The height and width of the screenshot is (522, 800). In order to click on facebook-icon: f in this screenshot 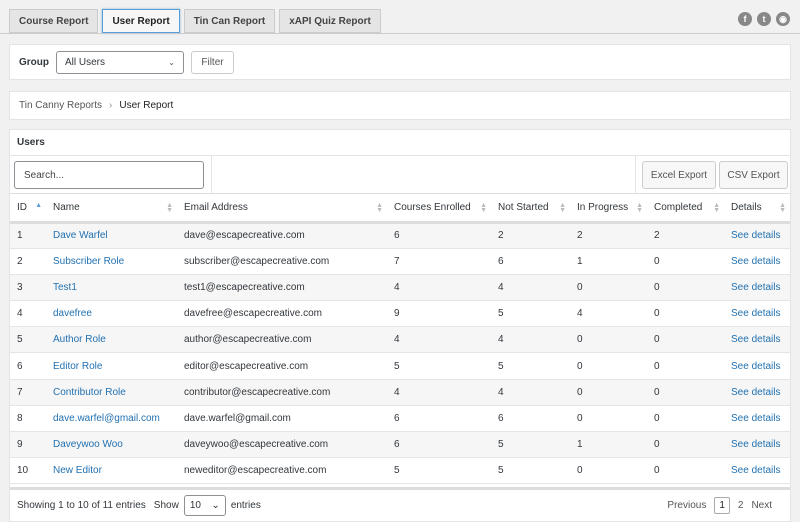, I will do `click(745, 19)`.